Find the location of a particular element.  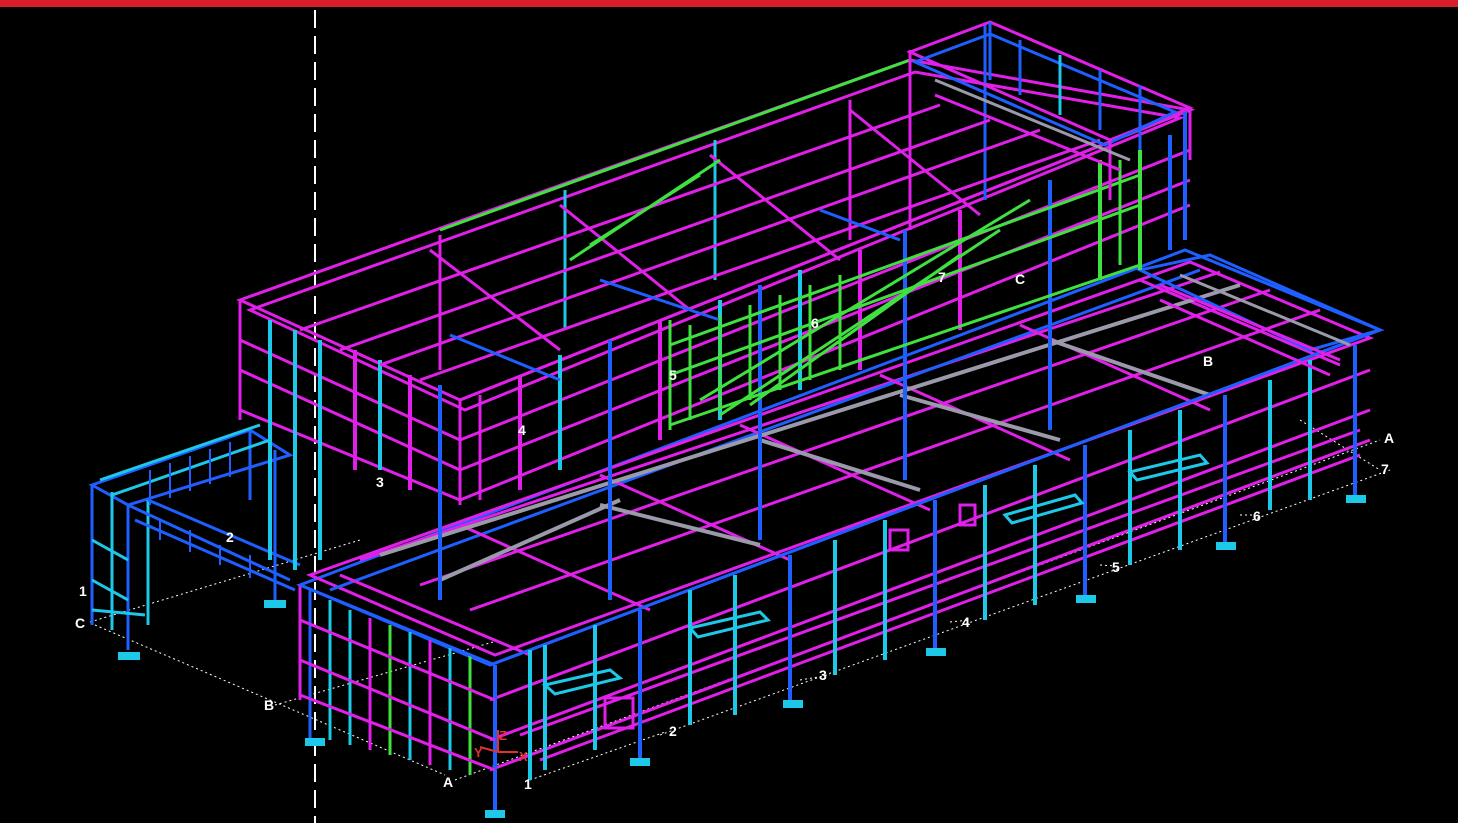

upper-grid-label-4: 4 is located at coordinates (522, 430).